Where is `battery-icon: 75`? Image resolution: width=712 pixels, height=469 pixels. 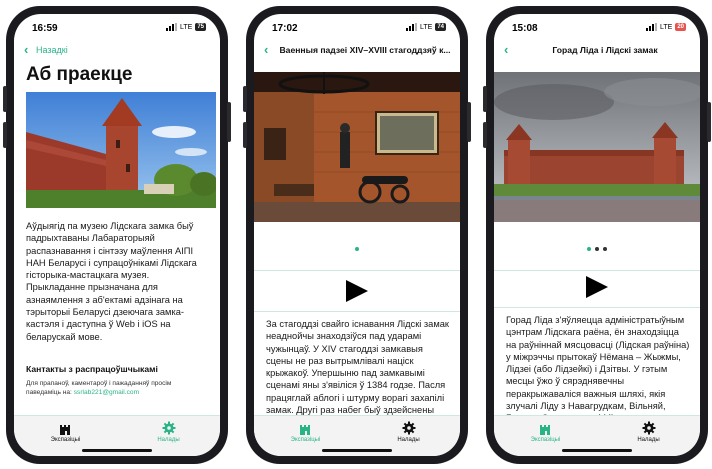
battery-icon: 75 is located at coordinates (200, 27).